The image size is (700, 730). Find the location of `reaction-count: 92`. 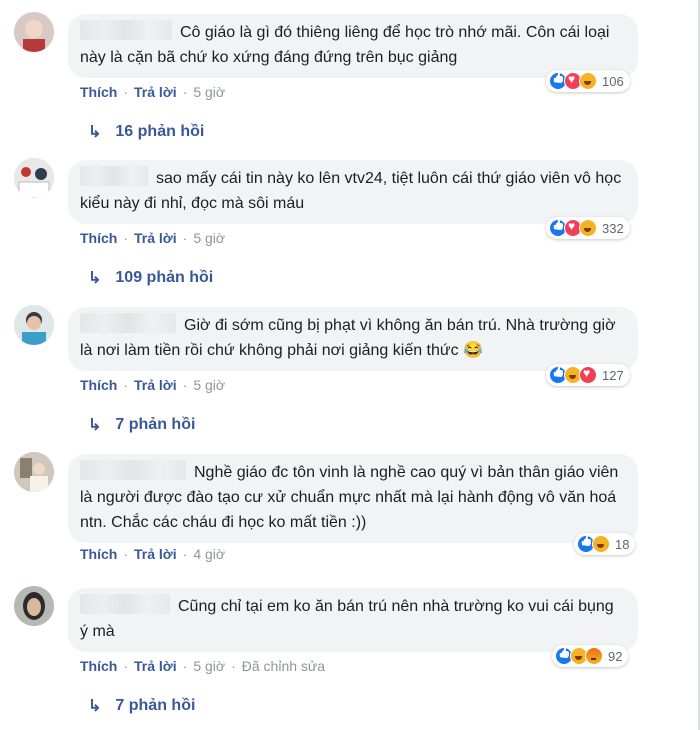

reaction-count: 92 is located at coordinates (615, 656).